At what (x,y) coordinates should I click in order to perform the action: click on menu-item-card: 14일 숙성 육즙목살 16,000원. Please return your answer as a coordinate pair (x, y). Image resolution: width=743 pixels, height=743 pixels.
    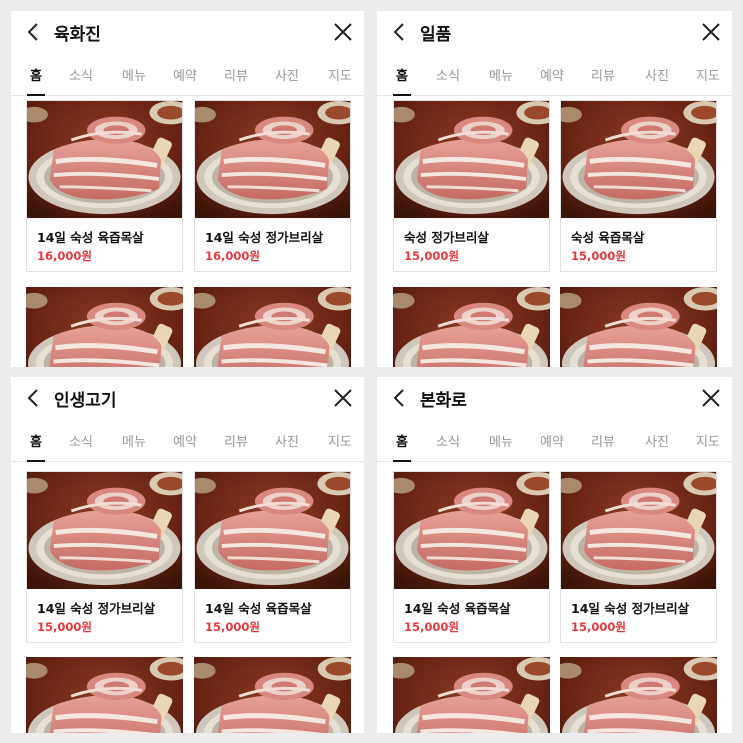
    Looking at the image, I should click on (104, 186).